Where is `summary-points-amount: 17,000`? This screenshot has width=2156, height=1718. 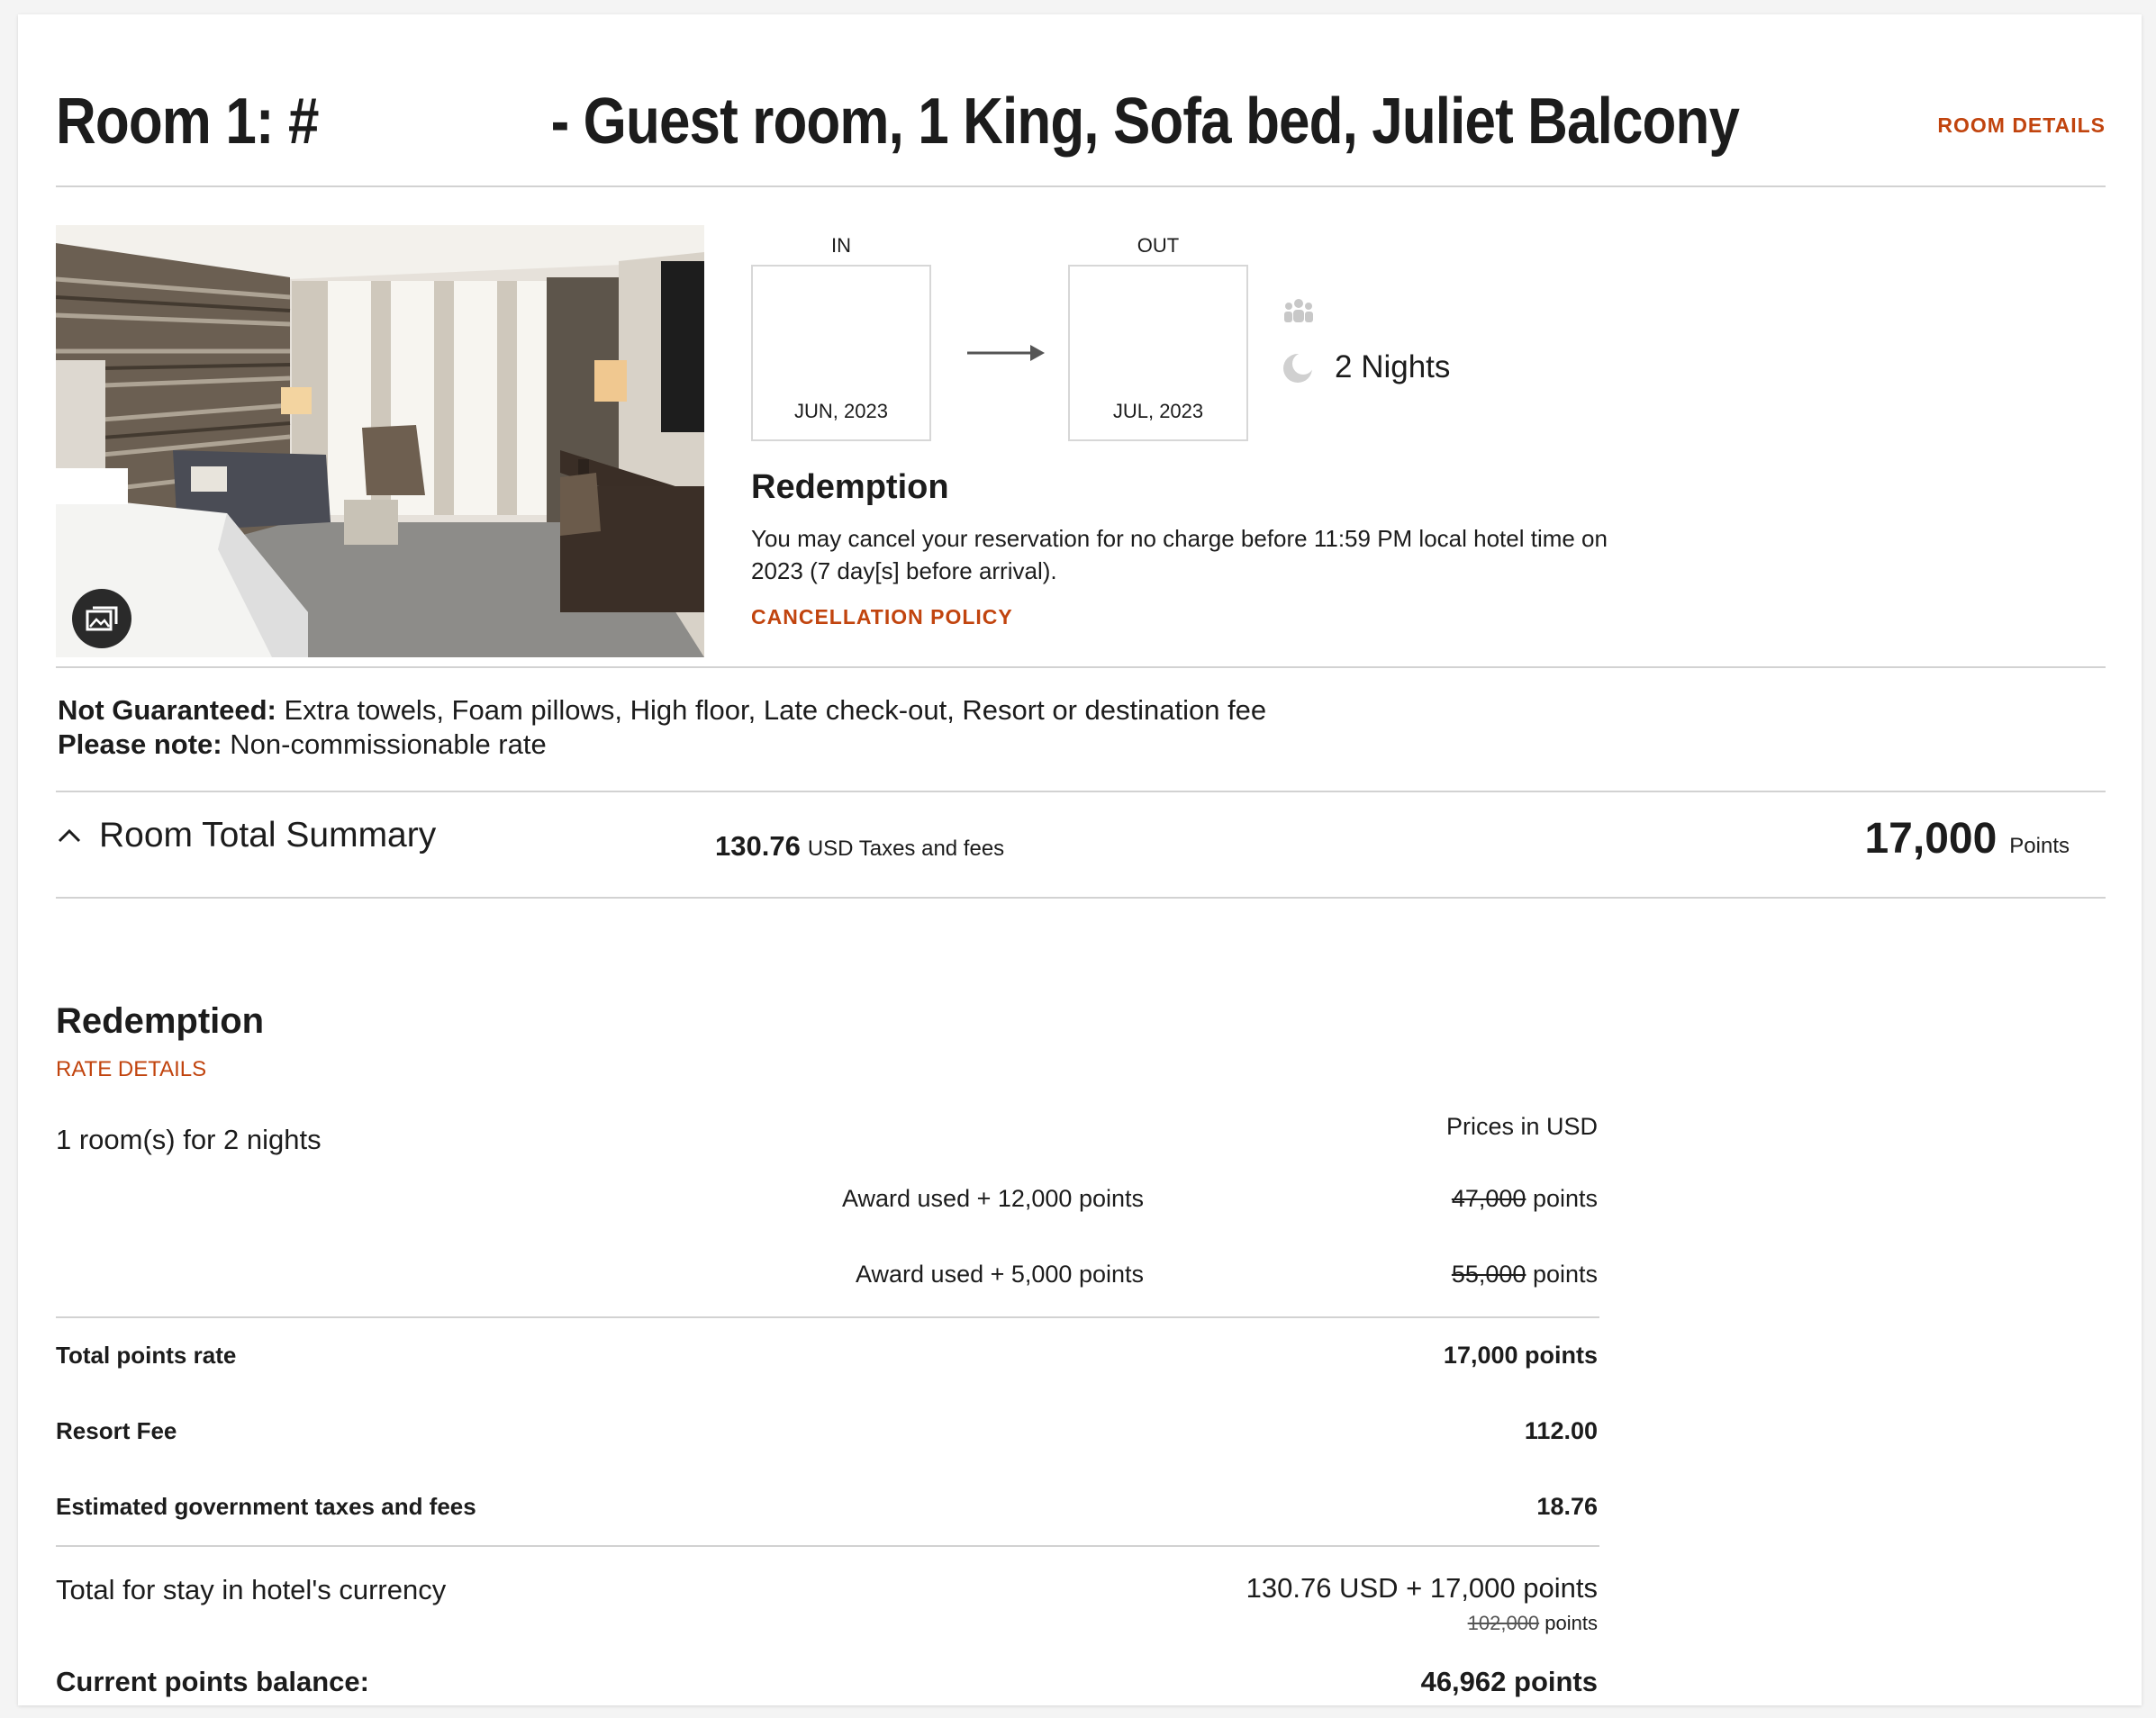
summary-points-amount: 17,000 is located at coordinates (1931, 839).